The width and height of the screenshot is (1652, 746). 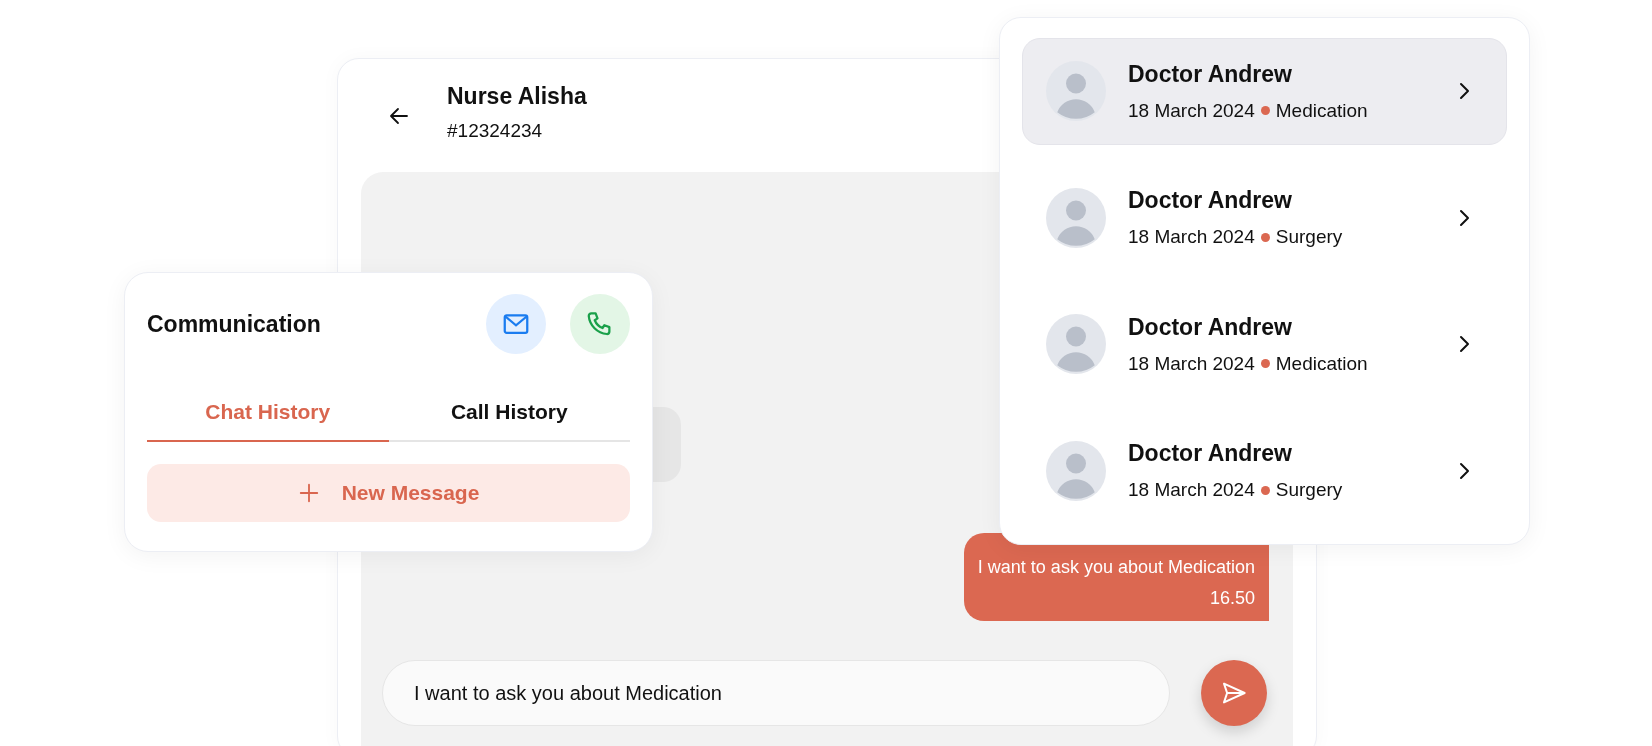 What do you see at coordinates (517, 96) in the screenshot?
I see `contact-name: Nurse Alisha` at bounding box center [517, 96].